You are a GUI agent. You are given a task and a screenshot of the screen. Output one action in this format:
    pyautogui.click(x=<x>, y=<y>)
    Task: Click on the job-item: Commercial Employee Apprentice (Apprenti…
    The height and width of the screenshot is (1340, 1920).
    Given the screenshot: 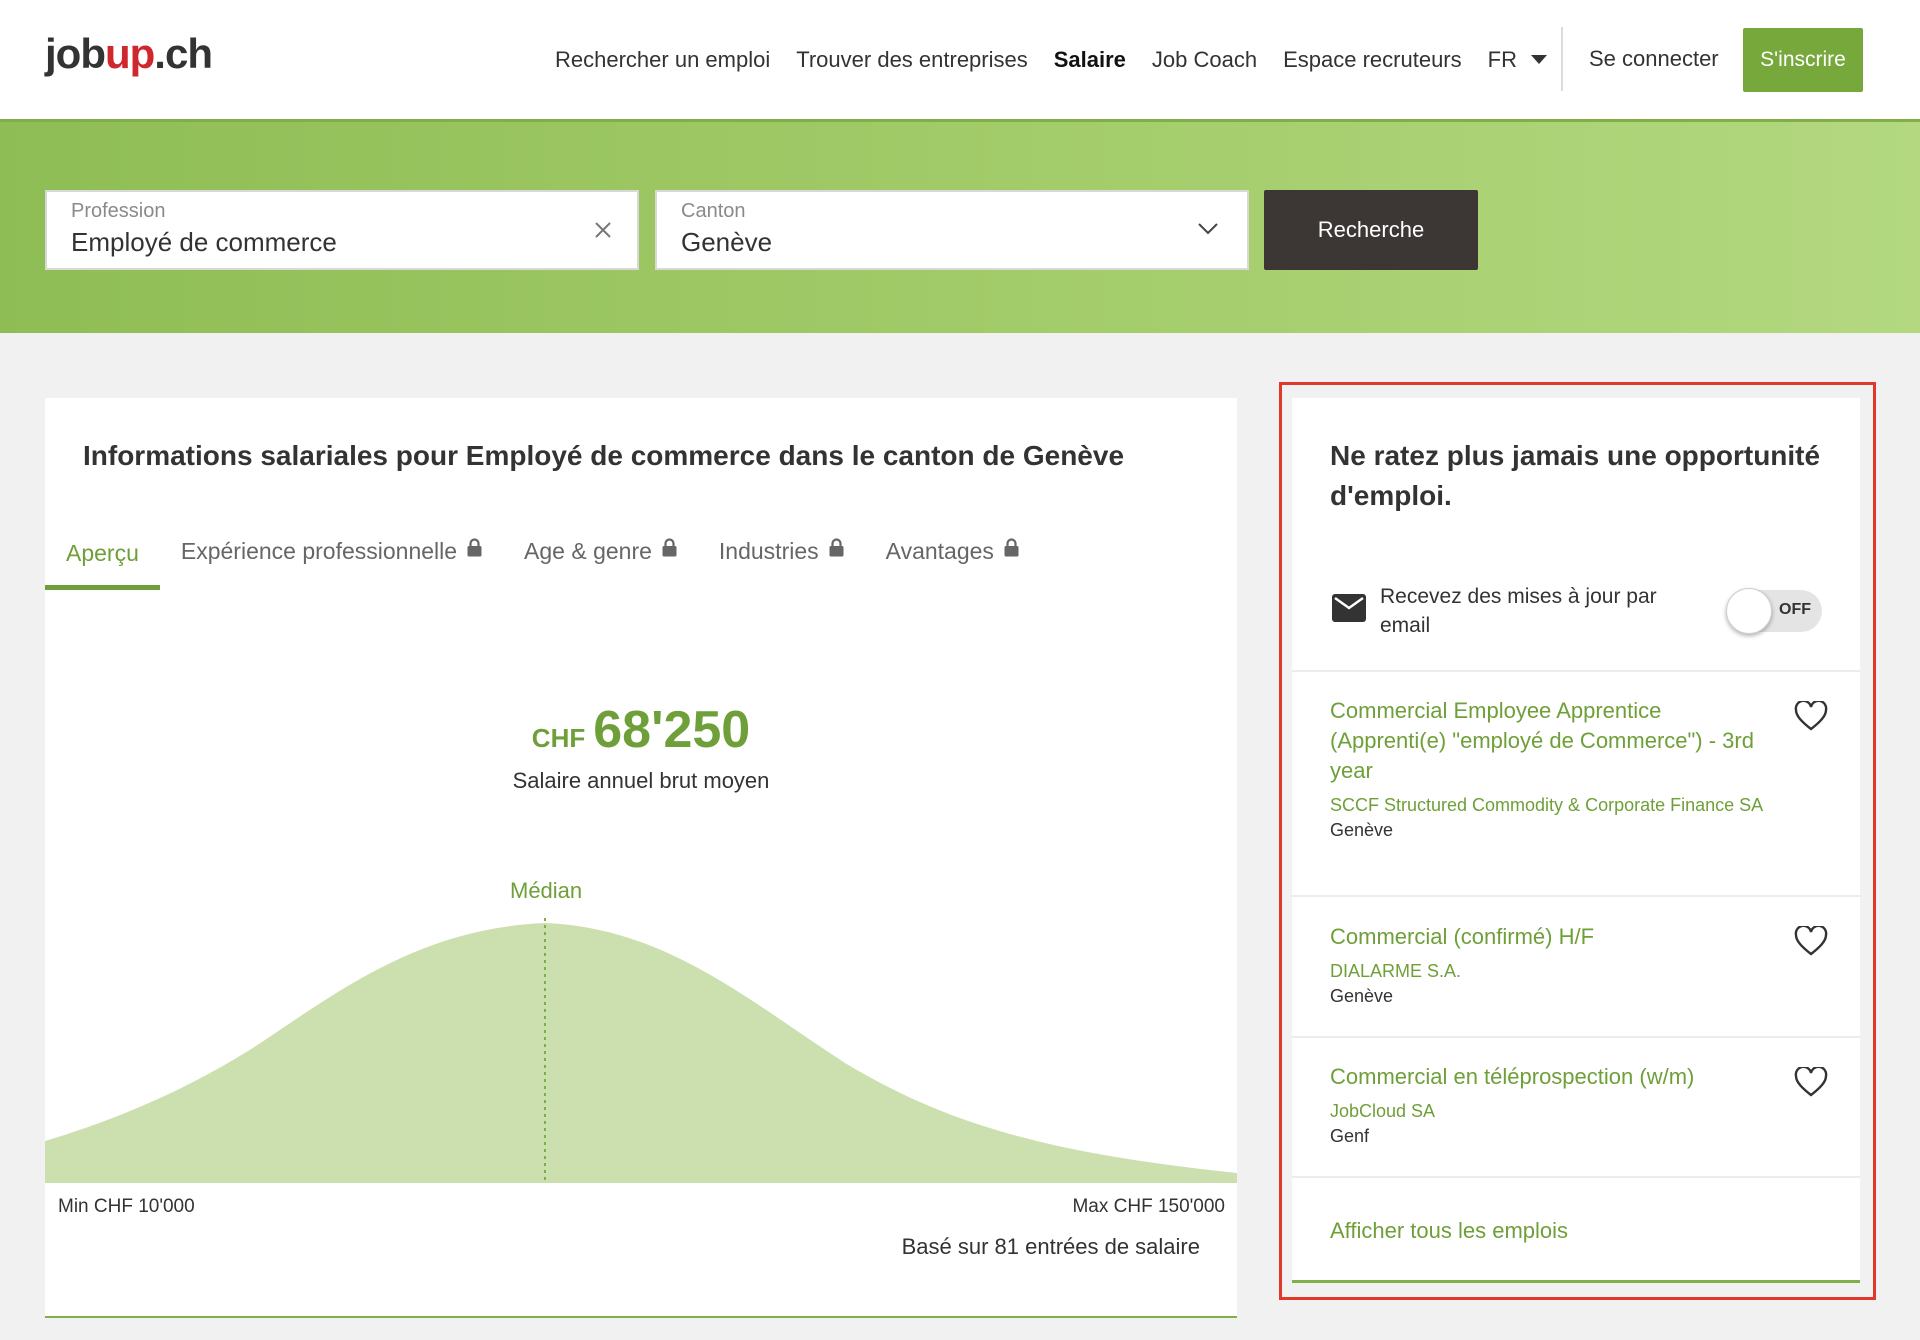 What is the action you would take?
    pyautogui.click(x=1550, y=769)
    